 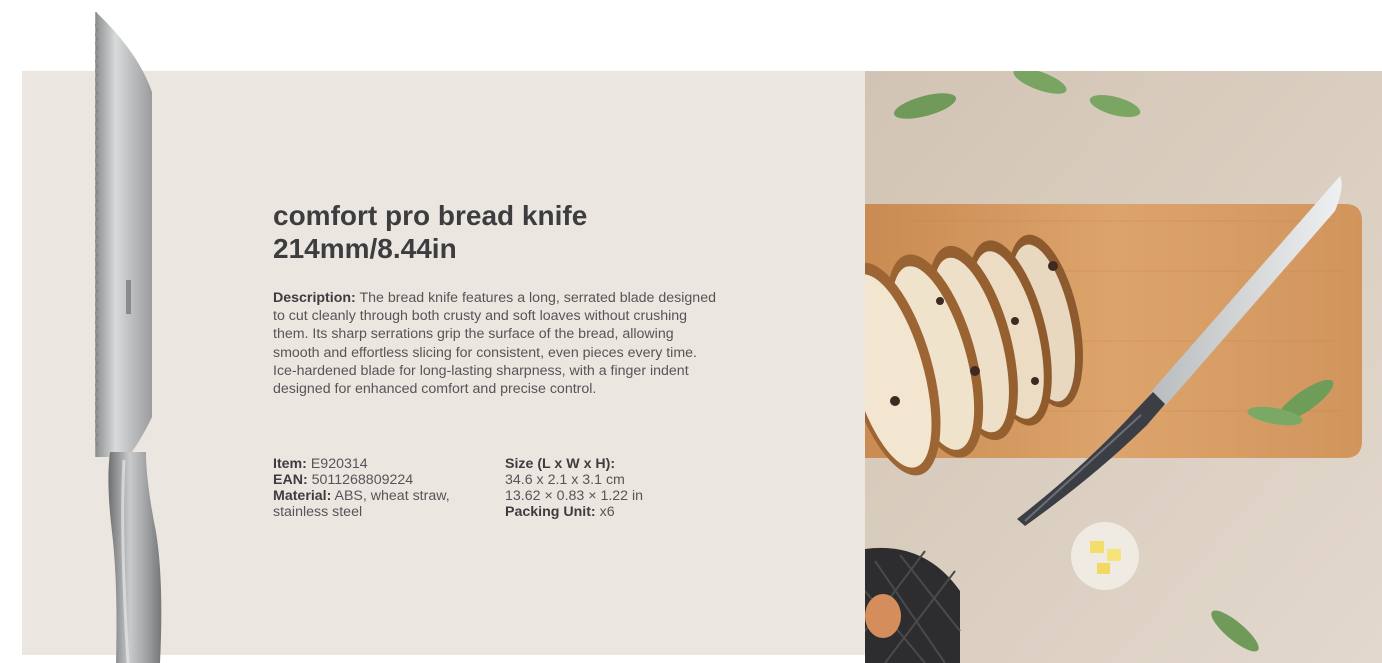 I want to click on spec-material-value: ABS, wheat straw,, so click(x=390, y=496).